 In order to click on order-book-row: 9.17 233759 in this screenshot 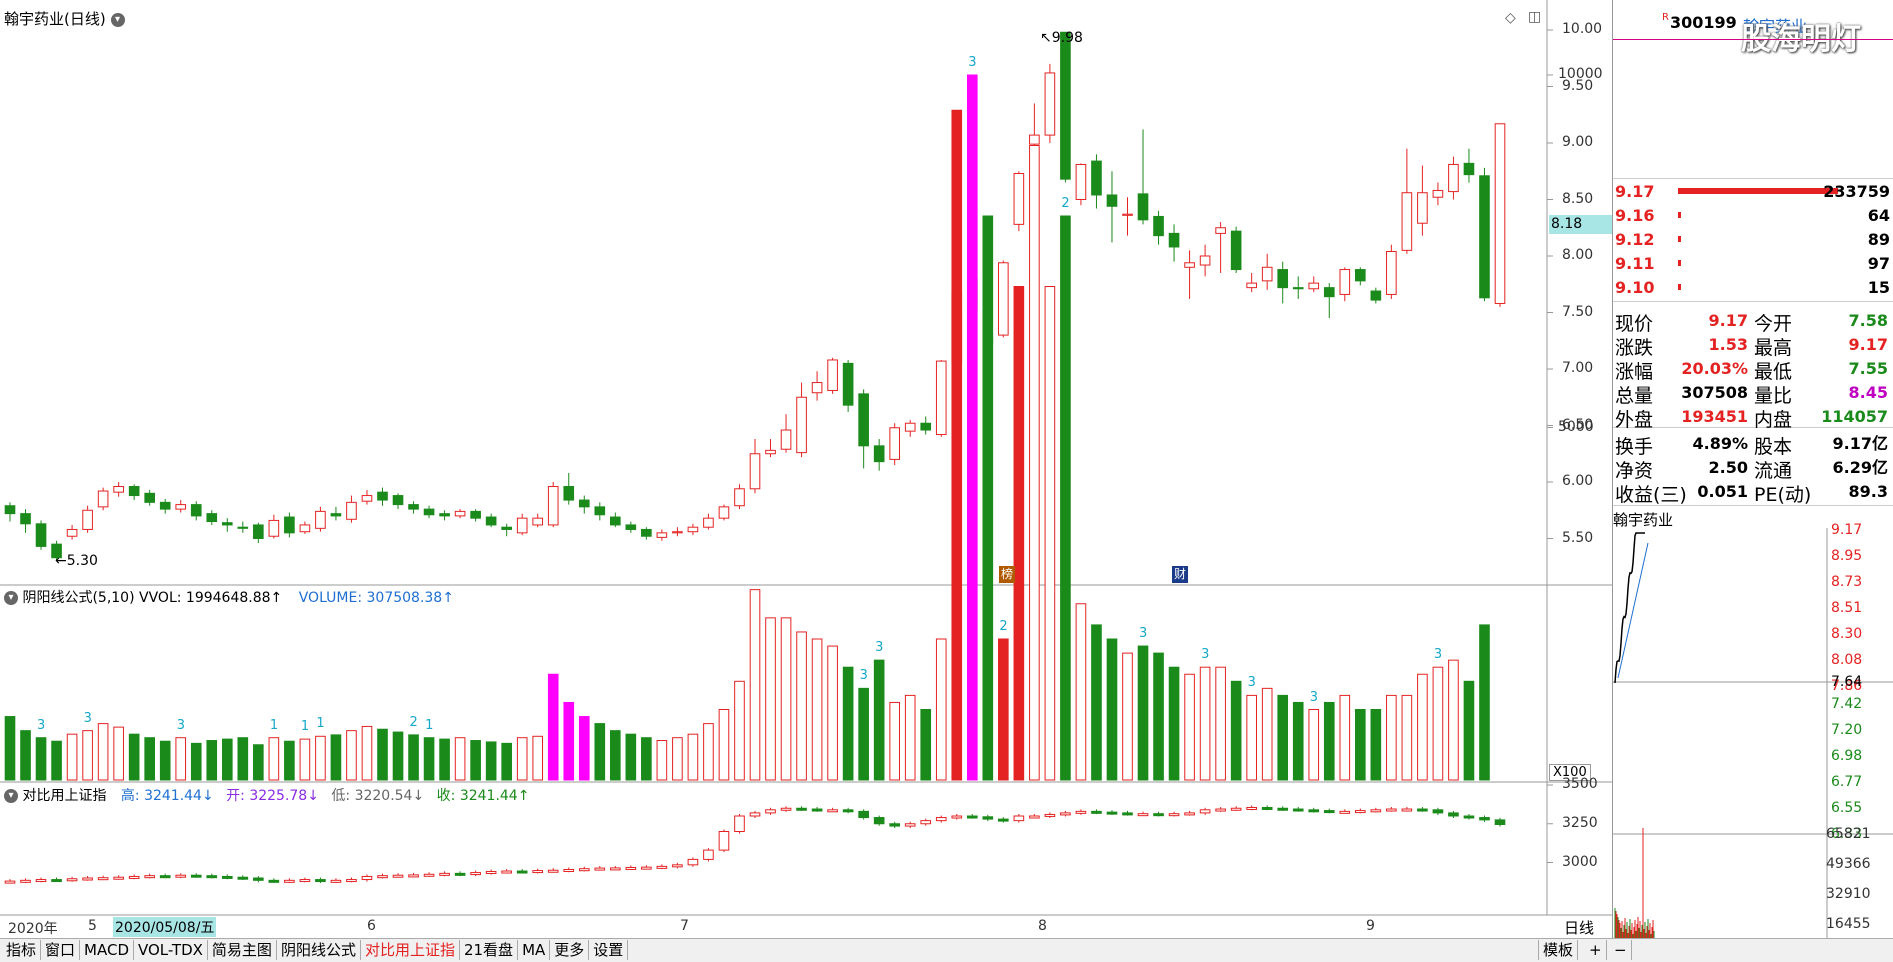, I will do `click(1752, 193)`.